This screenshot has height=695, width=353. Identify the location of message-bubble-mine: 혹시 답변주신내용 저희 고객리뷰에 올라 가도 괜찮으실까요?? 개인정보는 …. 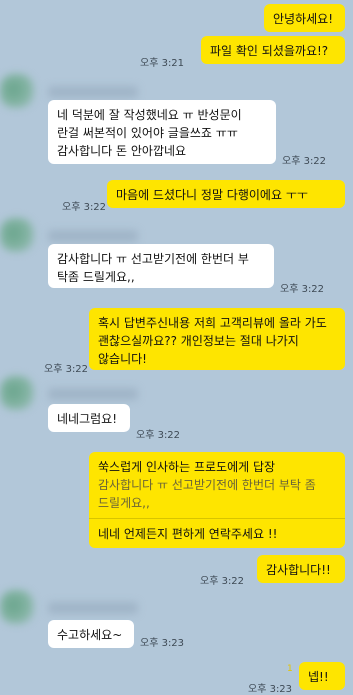
(217, 339).